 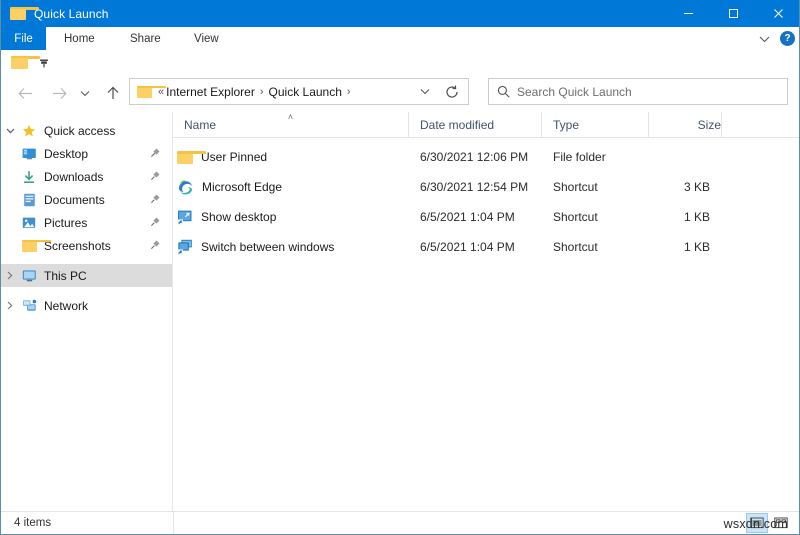 I want to click on sidebar-label-quick-access: Quick access, so click(x=80, y=130).